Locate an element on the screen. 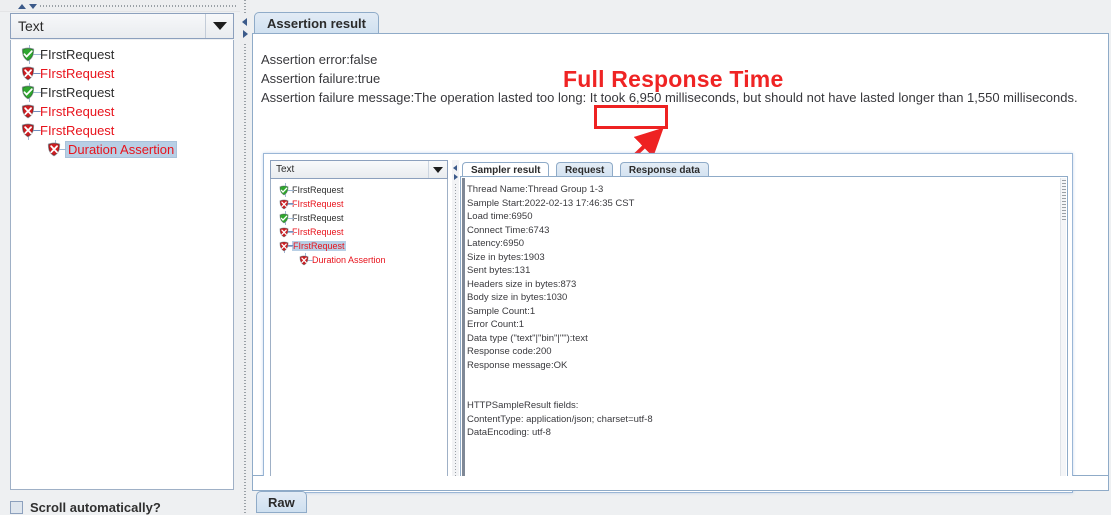  sampler-result-line: Body size in bytes:1030 is located at coordinates (517, 297).